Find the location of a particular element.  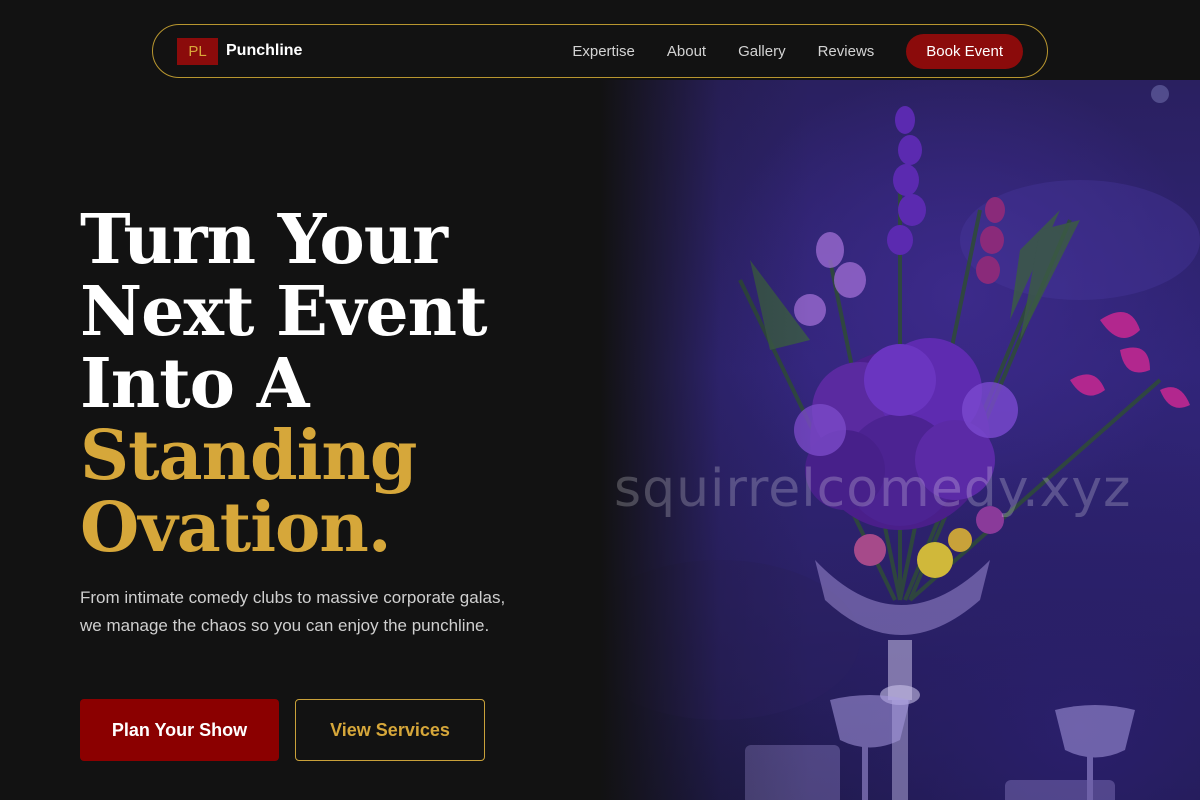

logo-badge: PL is located at coordinates (197, 51).